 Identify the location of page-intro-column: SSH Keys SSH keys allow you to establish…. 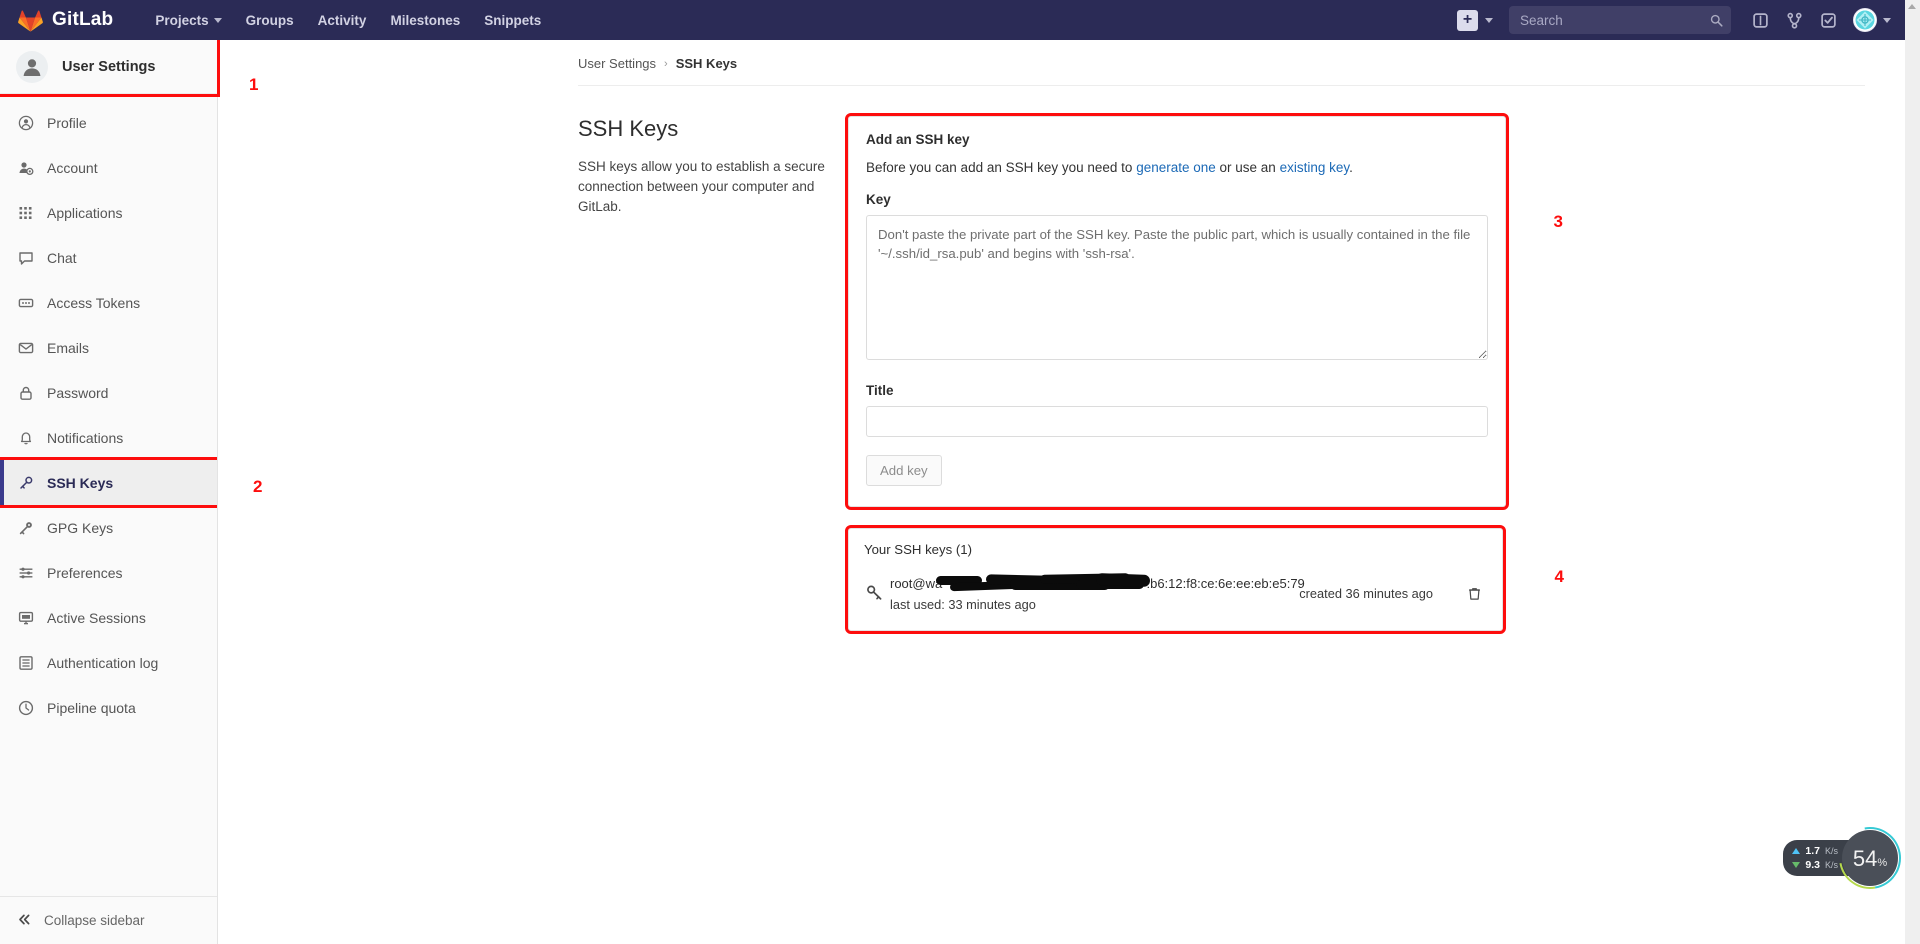
(702, 373).